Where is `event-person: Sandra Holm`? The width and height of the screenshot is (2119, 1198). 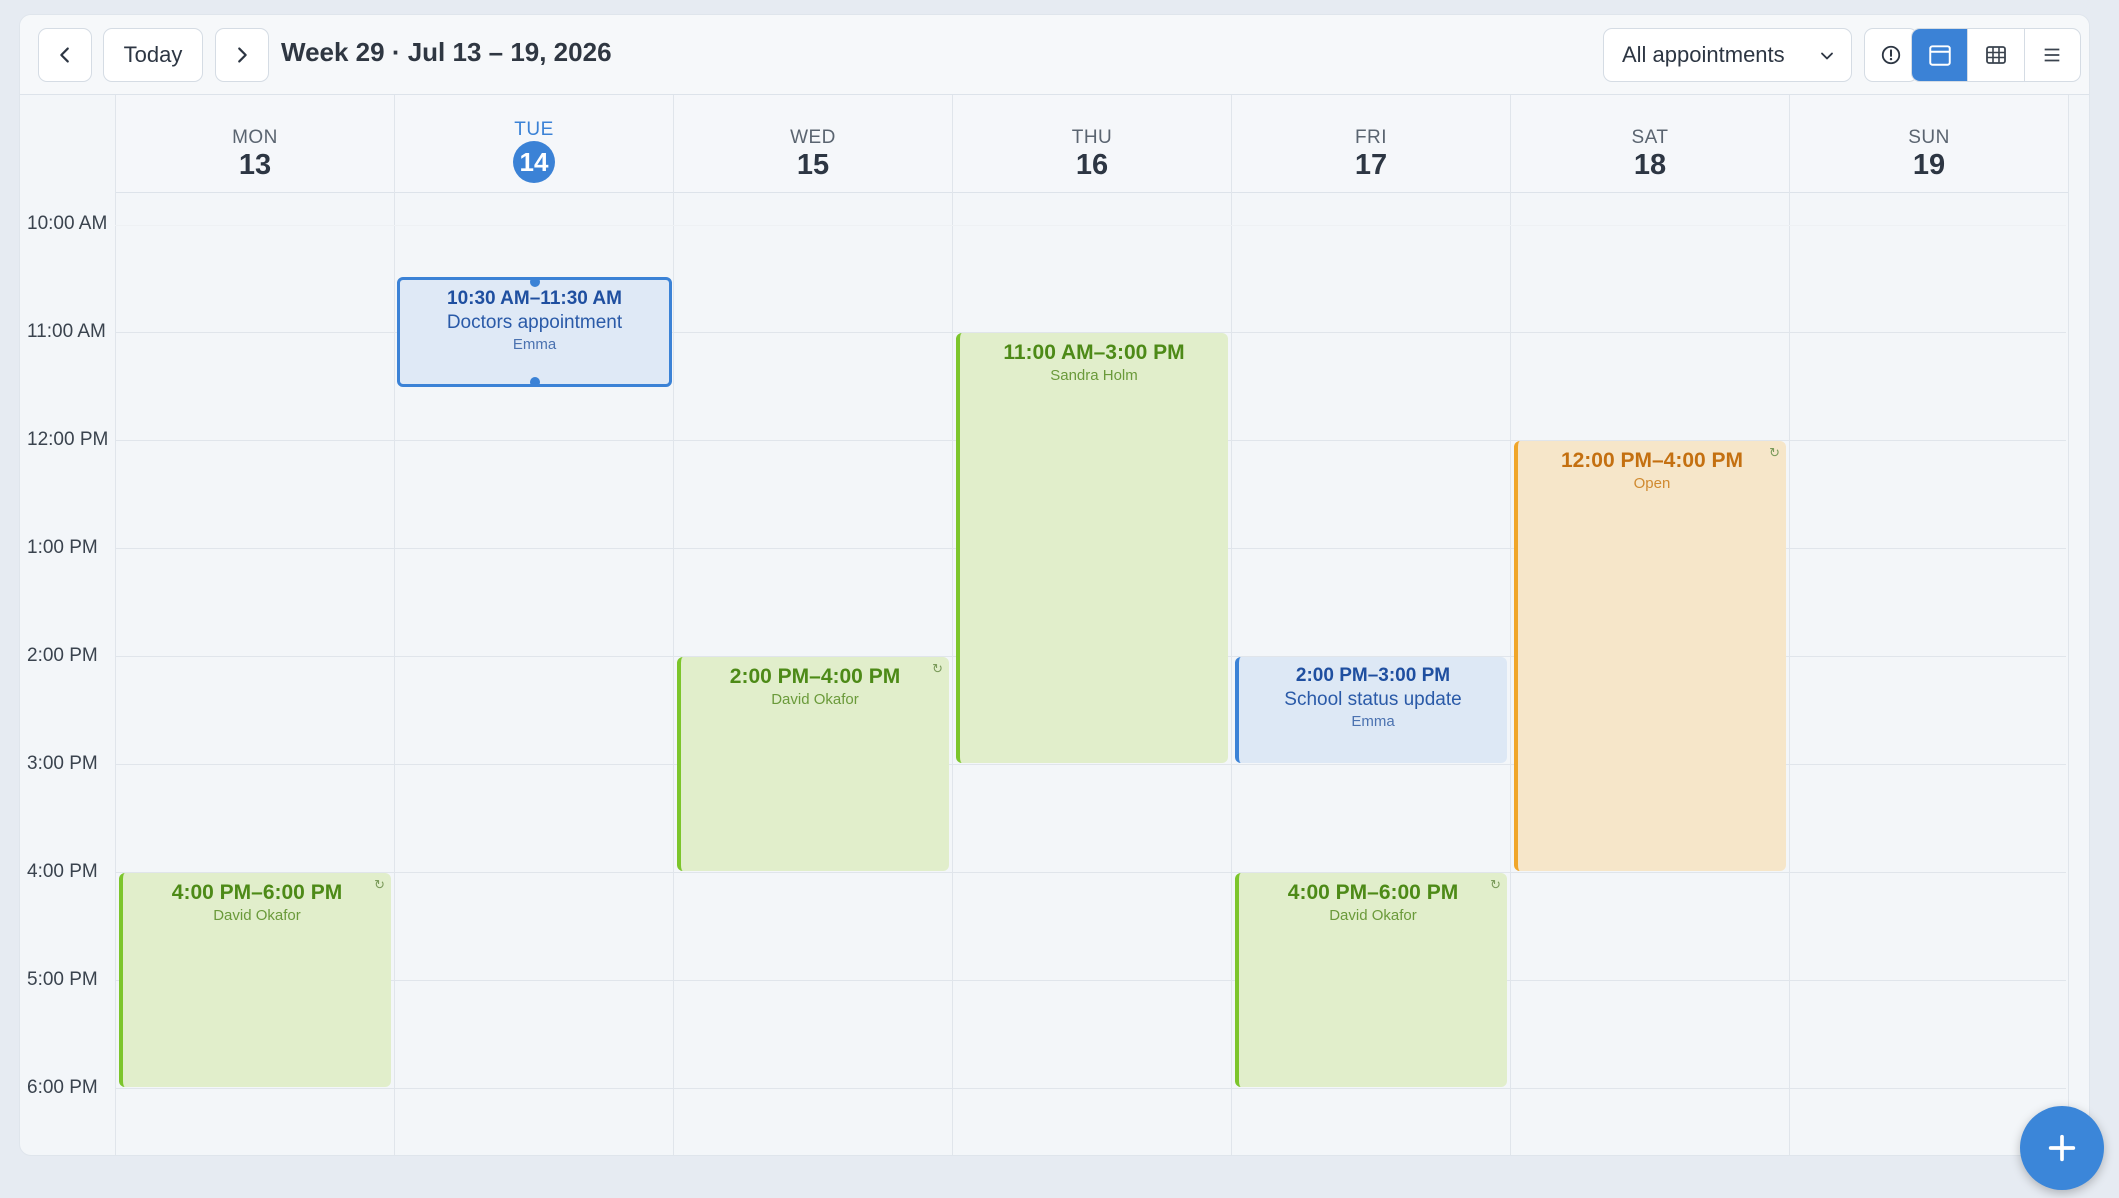 event-person: Sandra Holm is located at coordinates (1094, 375).